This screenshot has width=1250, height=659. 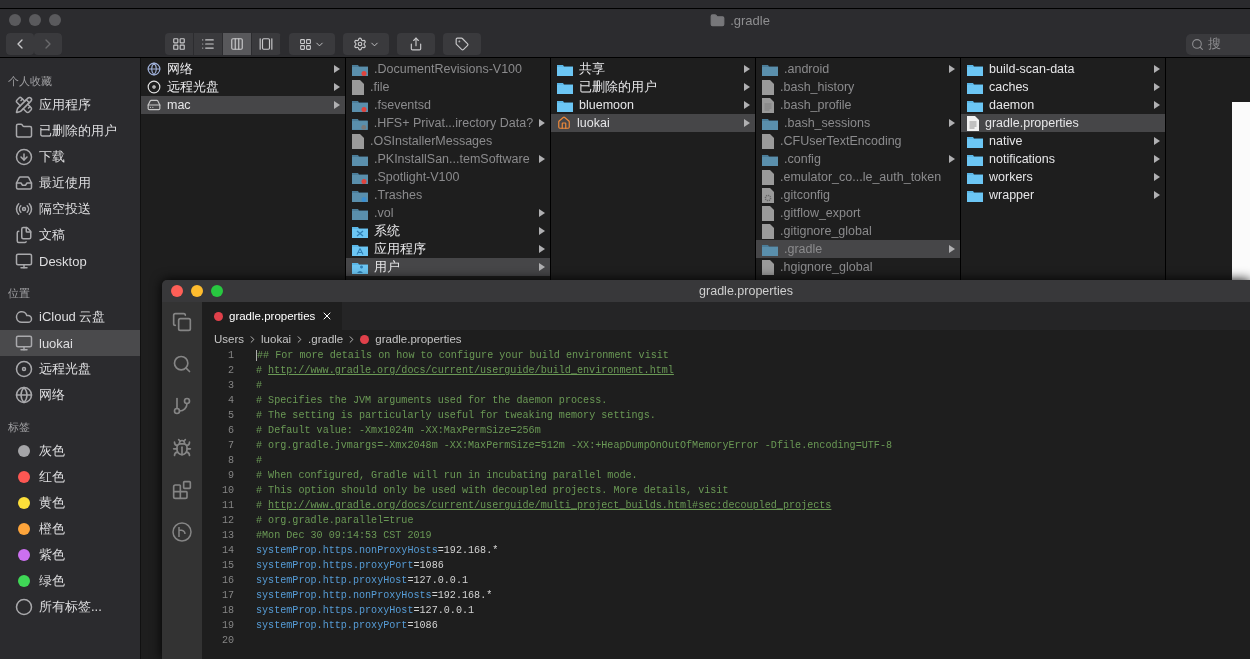 What do you see at coordinates (70, 157) in the screenshot?
I see `sidebar-item: 下载` at bounding box center [70, 157].